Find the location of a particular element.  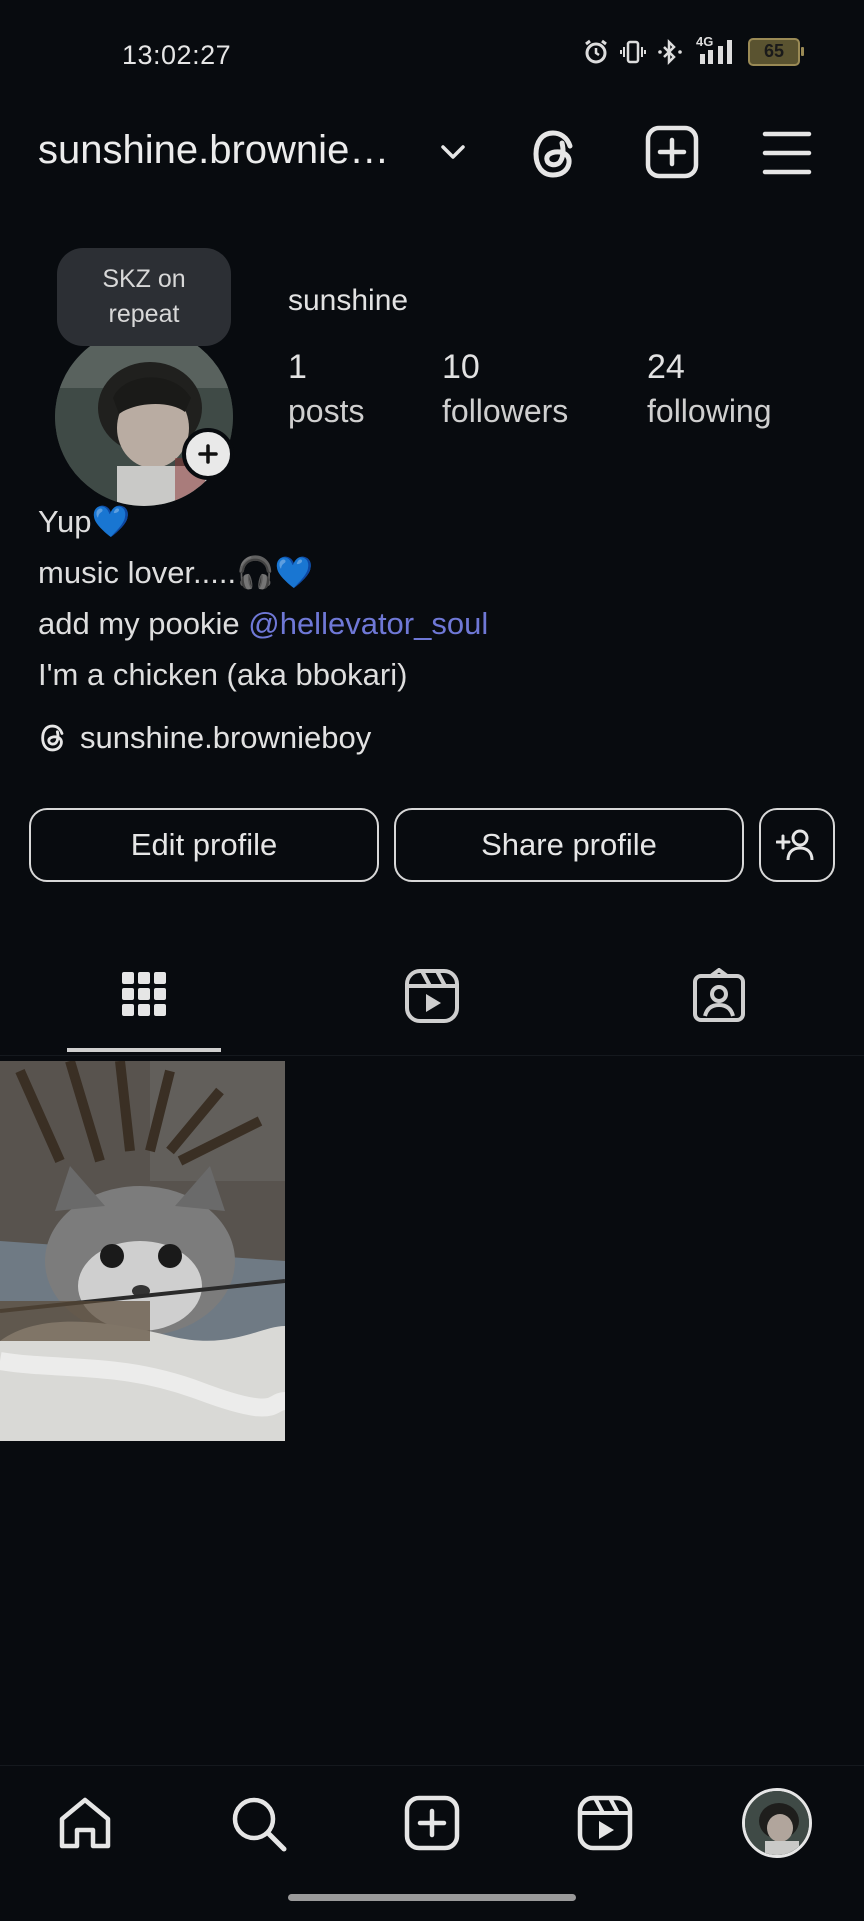

followers-label: followers is located at coordinates (505, 411).